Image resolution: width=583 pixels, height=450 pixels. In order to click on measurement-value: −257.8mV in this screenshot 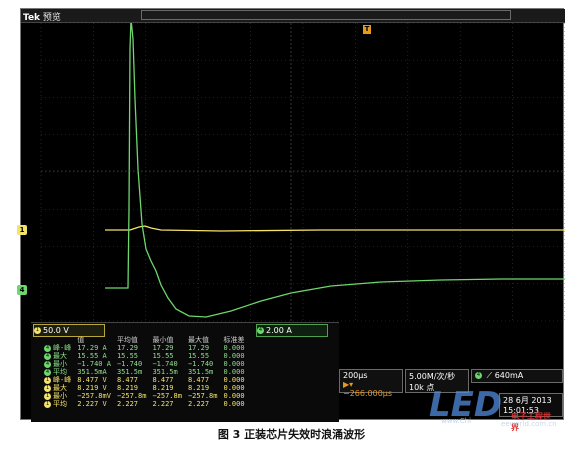, I will do `click(94, 396)`.